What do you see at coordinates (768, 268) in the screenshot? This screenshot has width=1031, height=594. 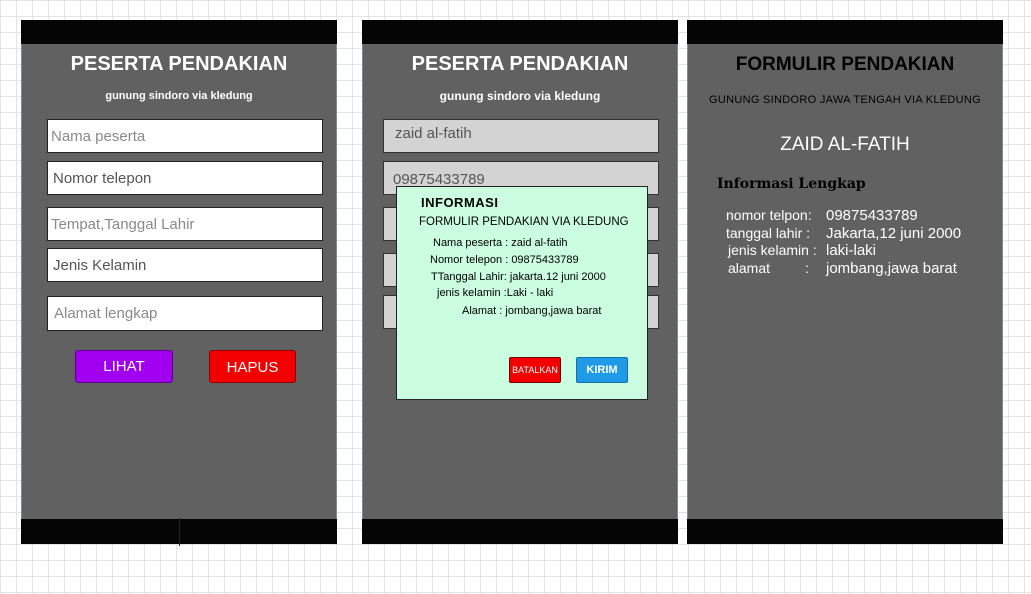 I see `label-alamat: alamat :` at bounding box center [768, 268].